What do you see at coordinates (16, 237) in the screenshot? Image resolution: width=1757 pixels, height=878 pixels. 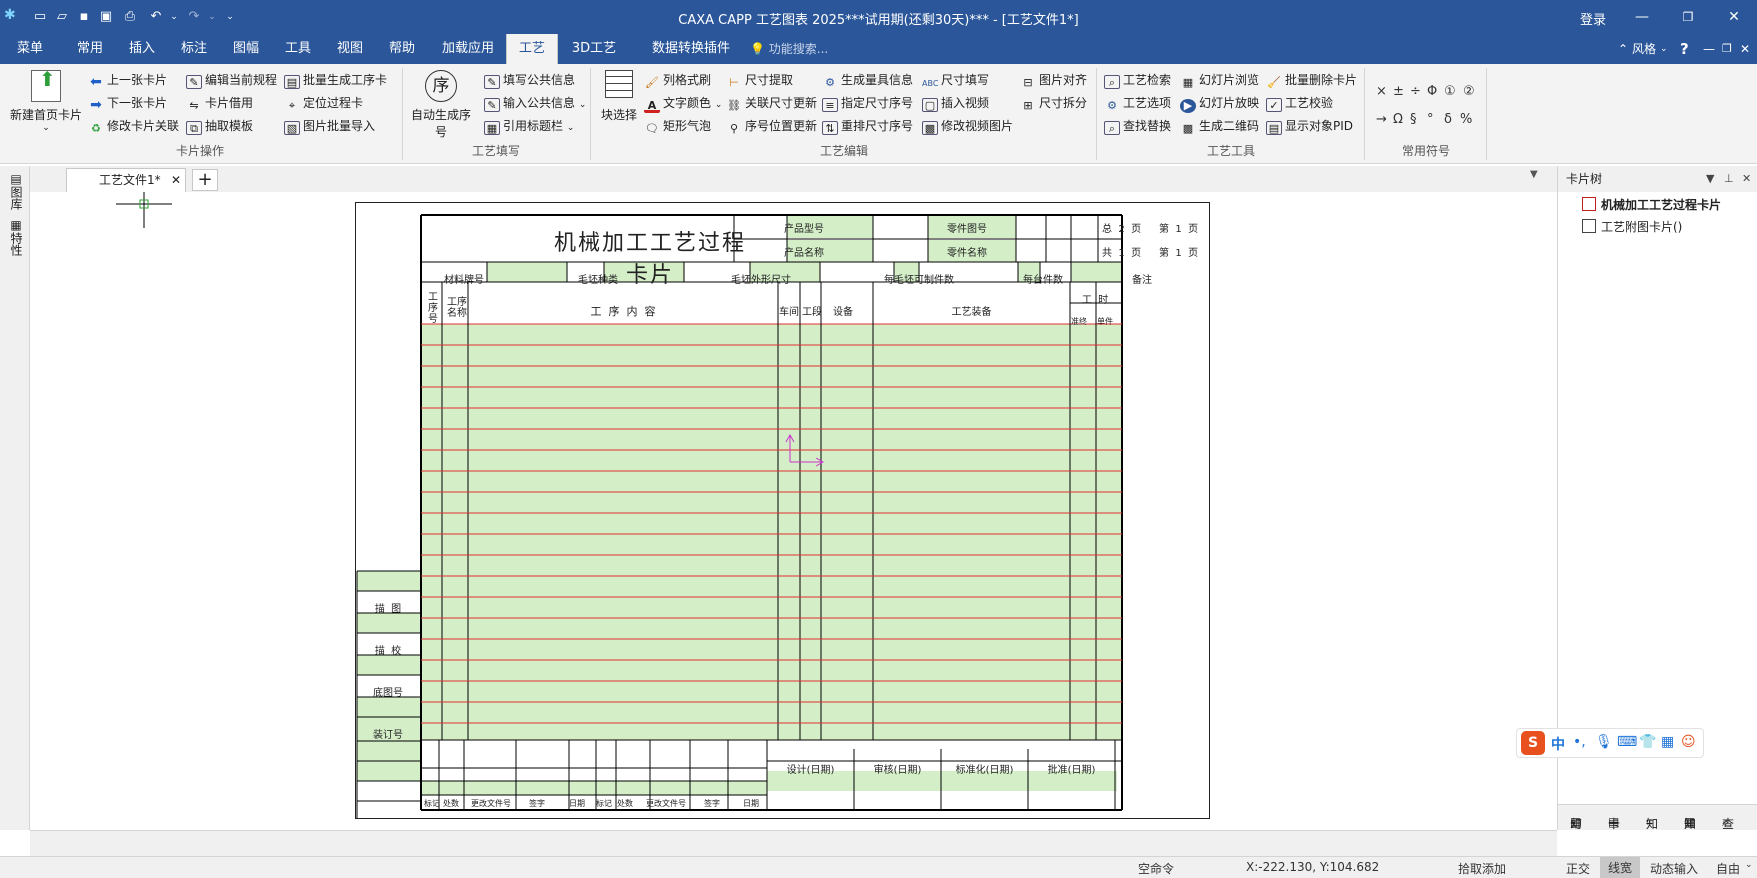 I see `left-tab-properties: ▦特性` at bounding box center [16, 237].